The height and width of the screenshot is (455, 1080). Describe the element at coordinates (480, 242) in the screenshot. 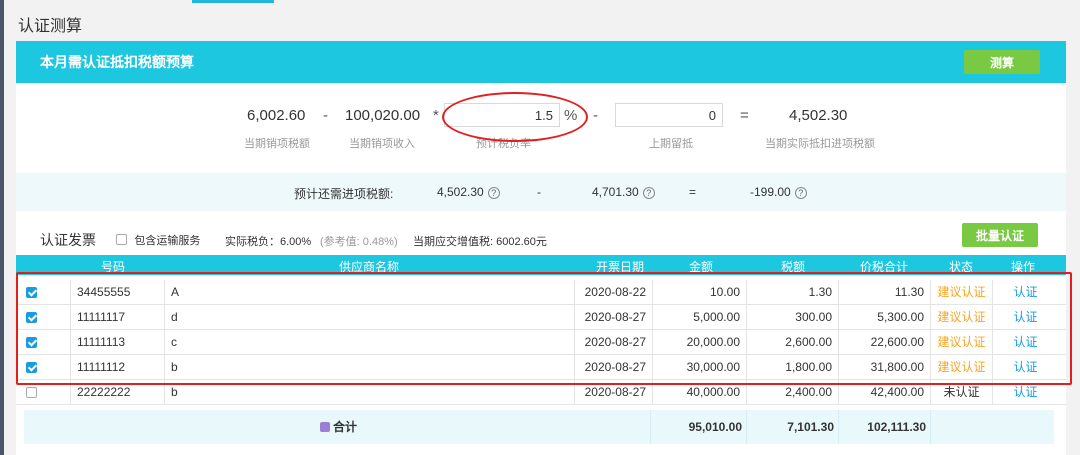

I see `payable-vat: 当期应交增值税: 6002.60元` at that location.